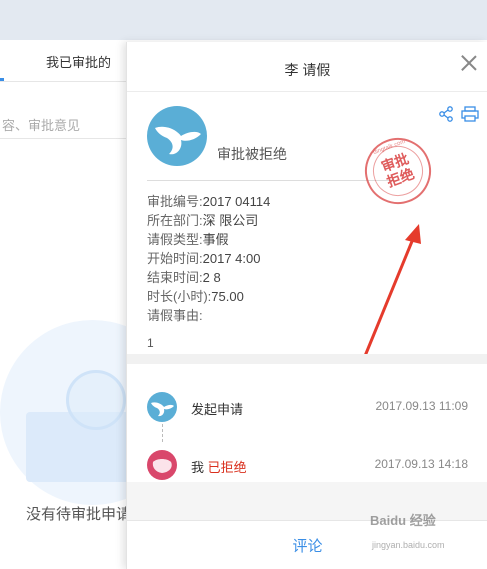  I want to click on tab-approved-by-me: 我已审批的, so click(78, 61).